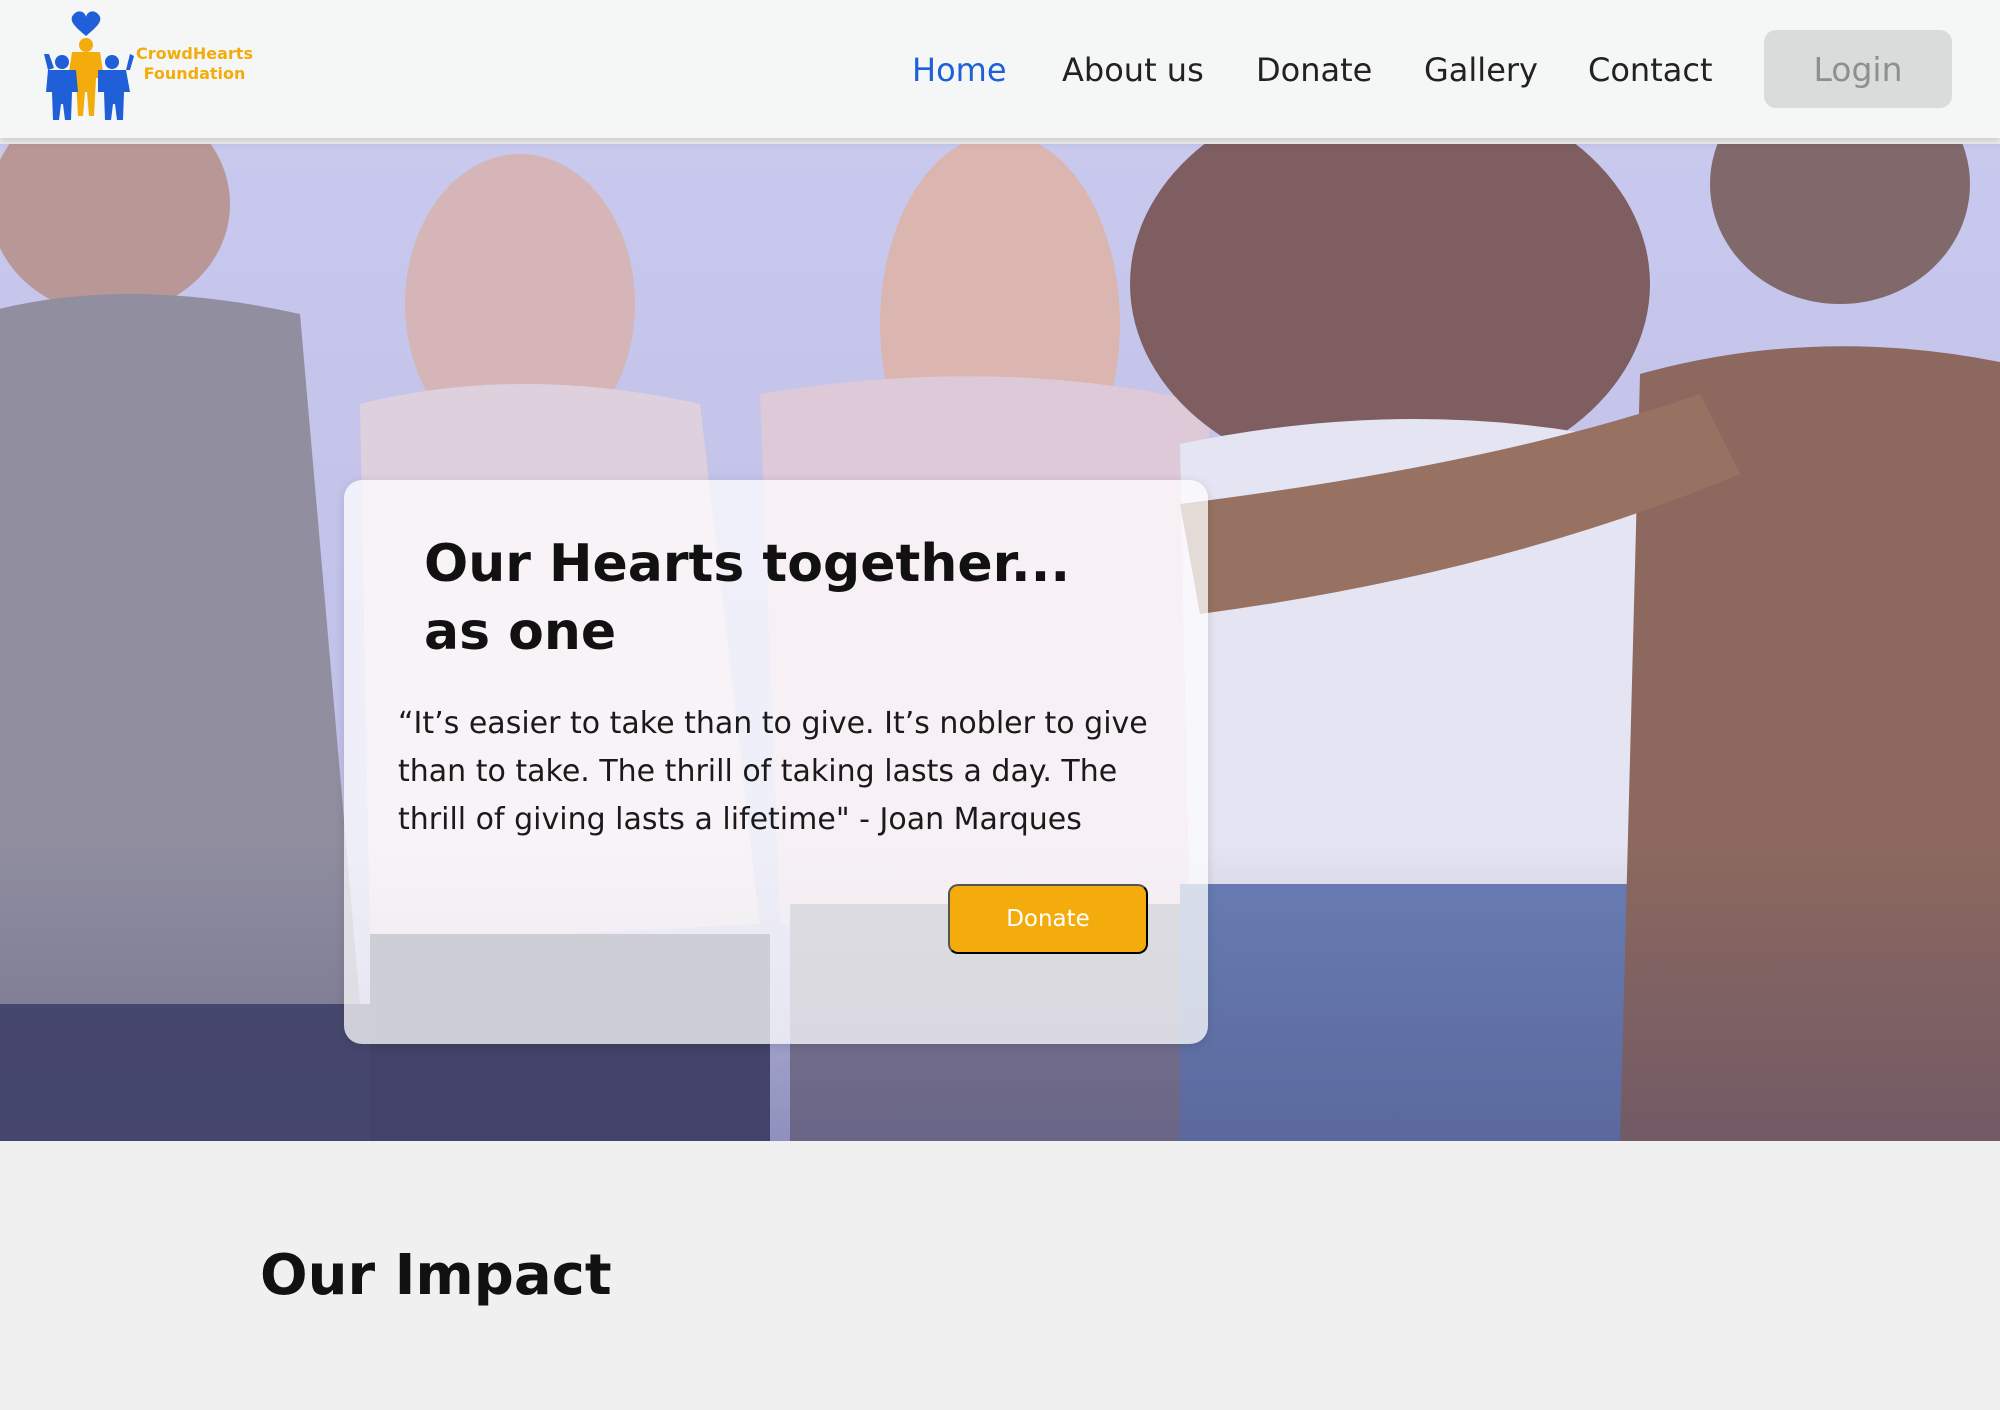  What do you see at coordinates (89, 65) in the screenshot?
I see `heart-family-icon` at bounding box center [89, 65].